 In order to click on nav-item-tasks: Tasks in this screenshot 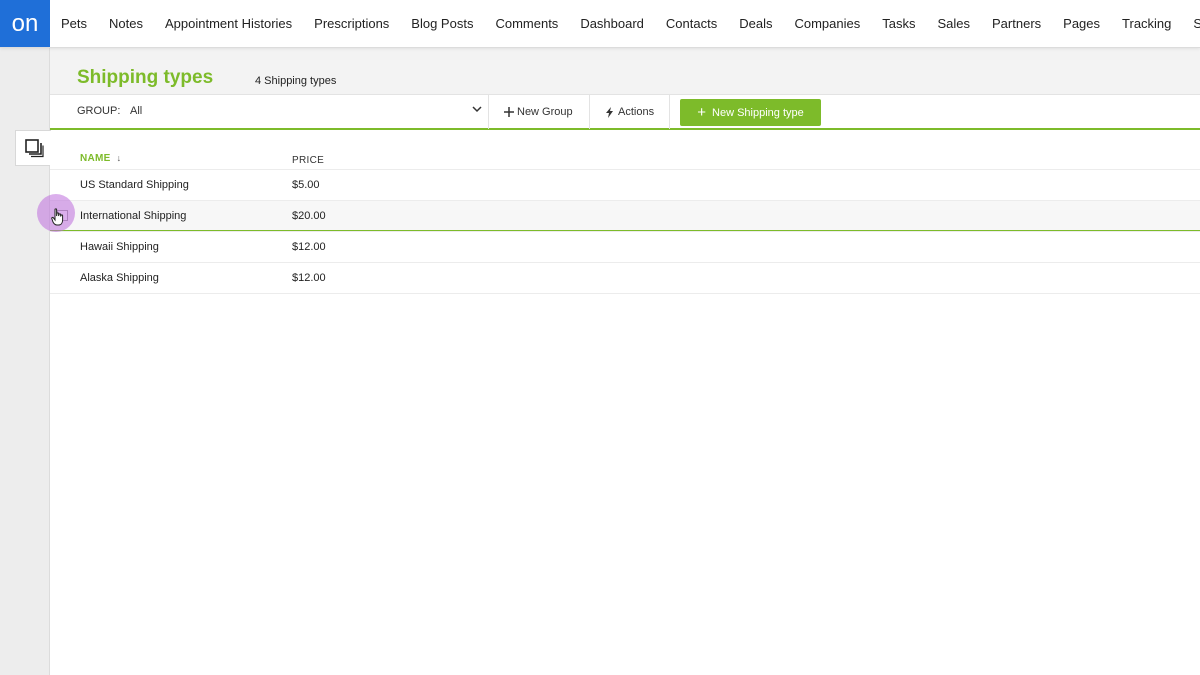, I will do `click(898, 23)`.